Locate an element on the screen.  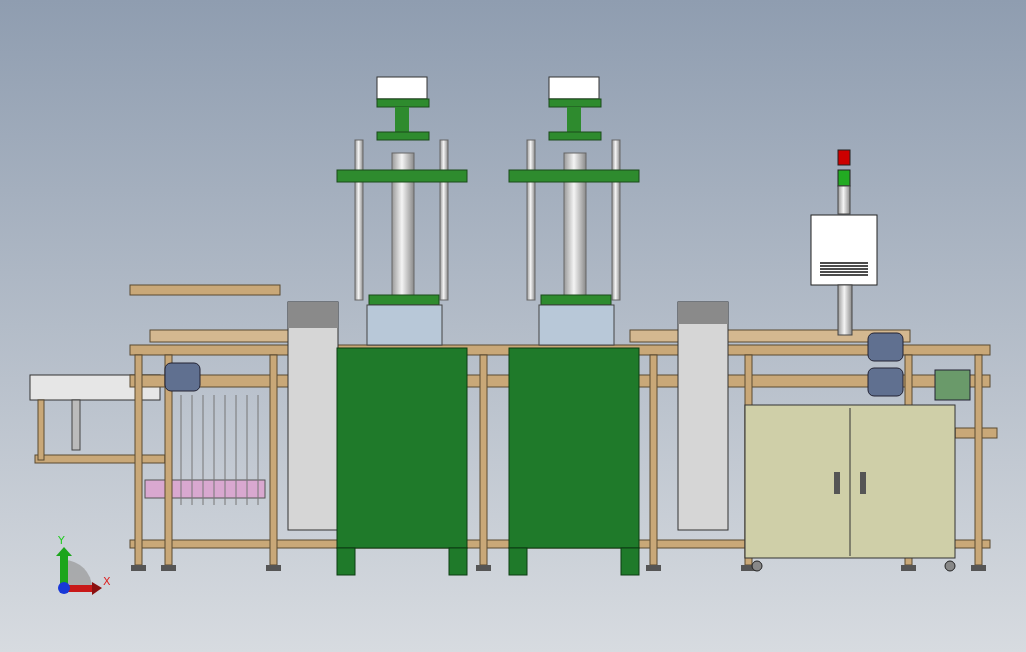
y-axis-label: Y is located at coordinates (61, 540).